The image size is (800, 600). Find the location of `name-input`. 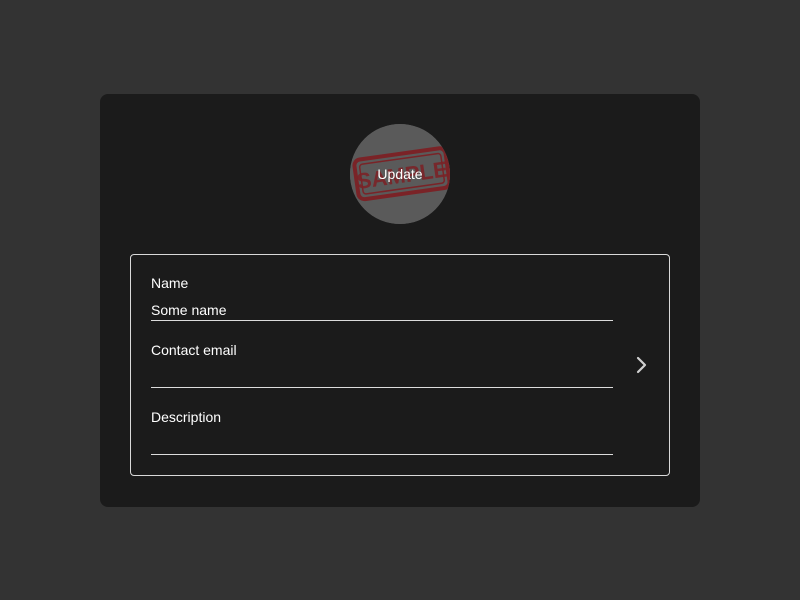

name-input is located at coordinates (382, 311).